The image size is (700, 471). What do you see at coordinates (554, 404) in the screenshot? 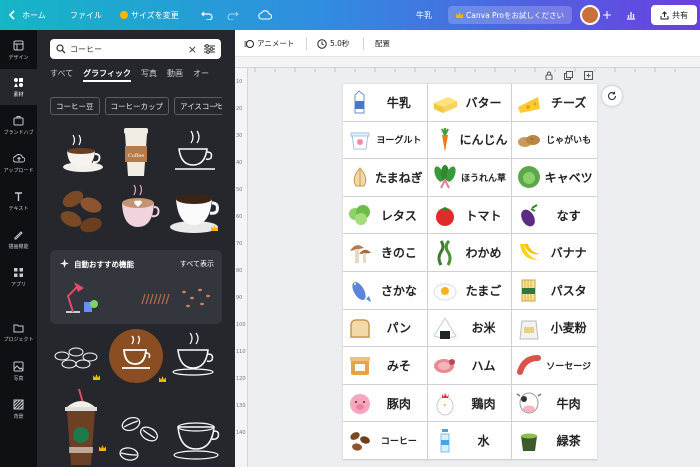
I see `label-card: 牛肉` at bounding box center [554, 404].